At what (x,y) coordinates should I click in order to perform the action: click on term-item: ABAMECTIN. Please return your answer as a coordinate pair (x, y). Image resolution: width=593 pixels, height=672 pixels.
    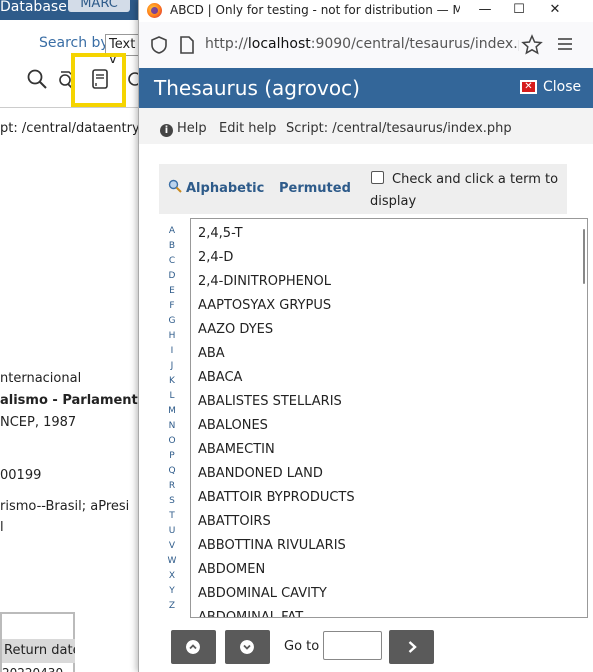
    Looking at the image, I should click on (236, 449).